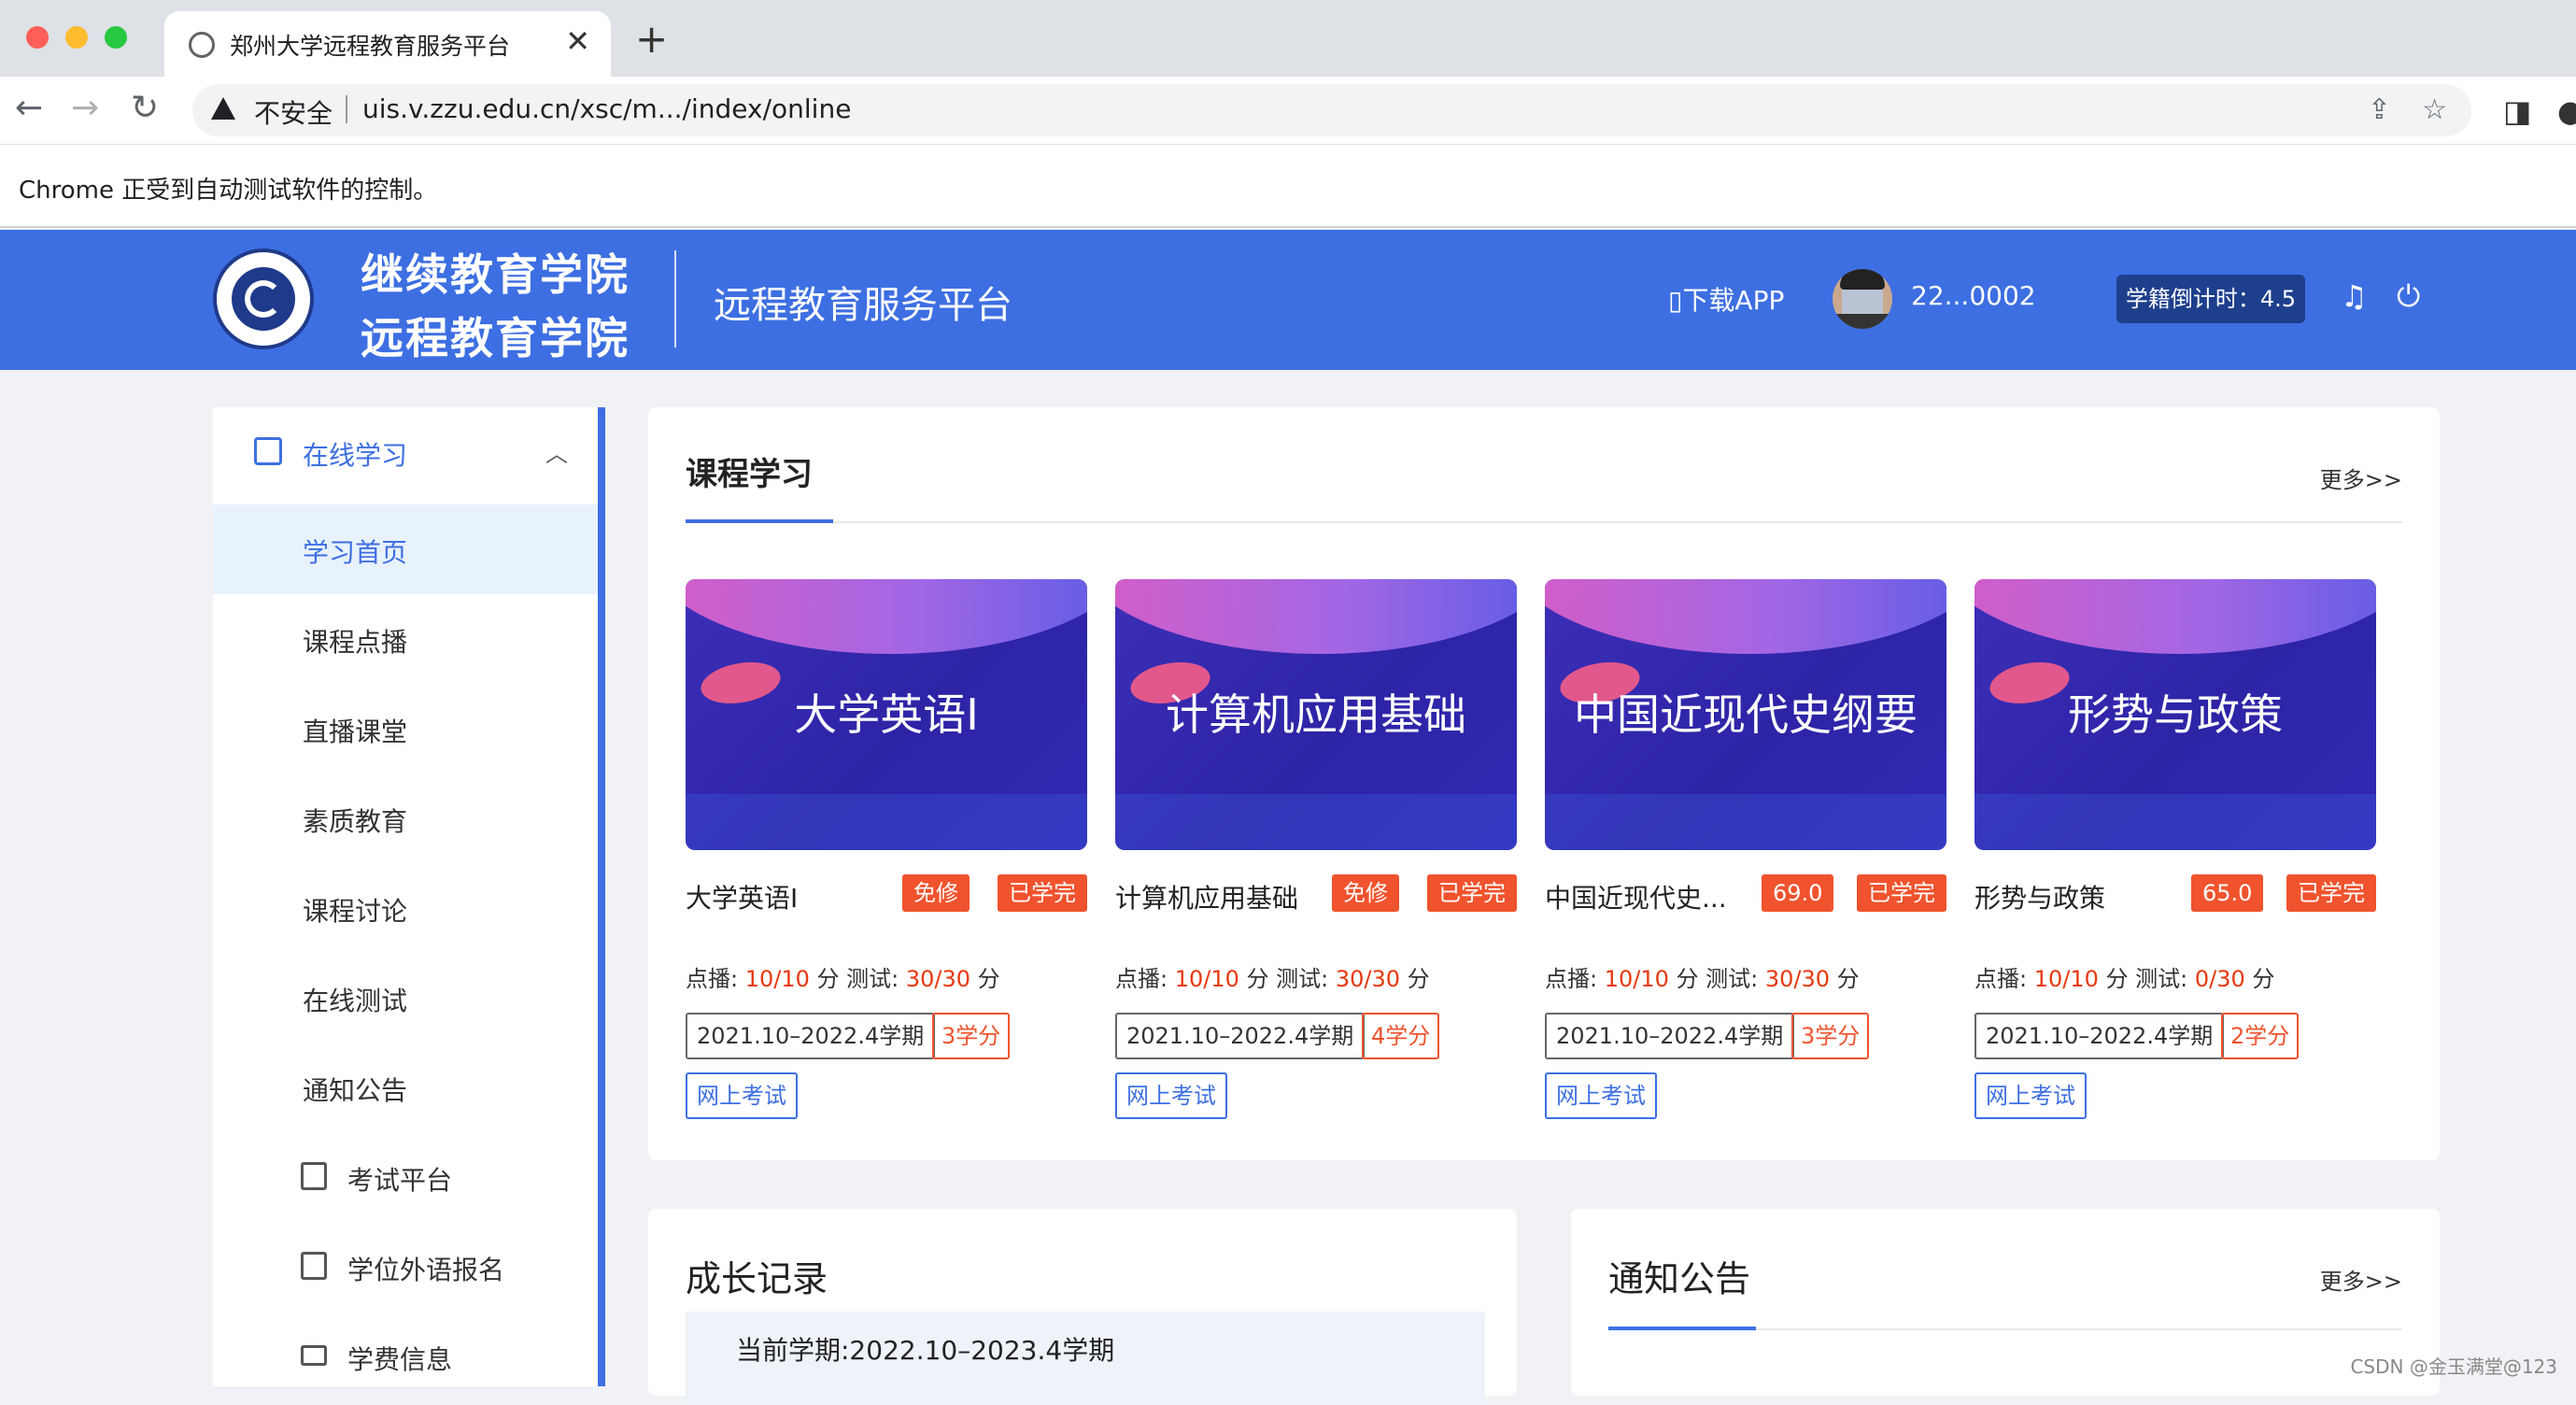  What do you see at coordinates (405, 908) in the screenshot?
I see `sidebar-item-discussion: 课程讨论` at bounding box center [405, 908].